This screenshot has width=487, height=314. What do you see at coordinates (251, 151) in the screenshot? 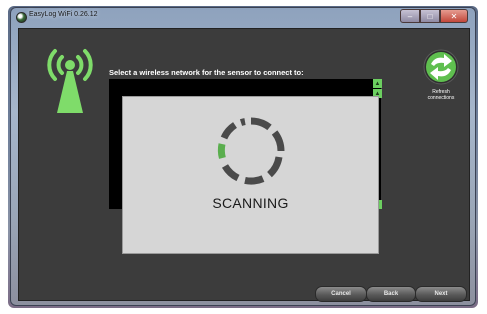
I see `loading-spinner-icon` at bounding box center [251, 151].